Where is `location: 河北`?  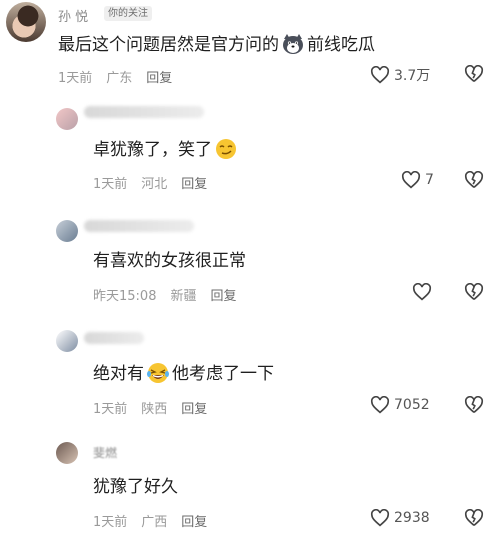
location: 河北 is located at coordinates (154, 184).